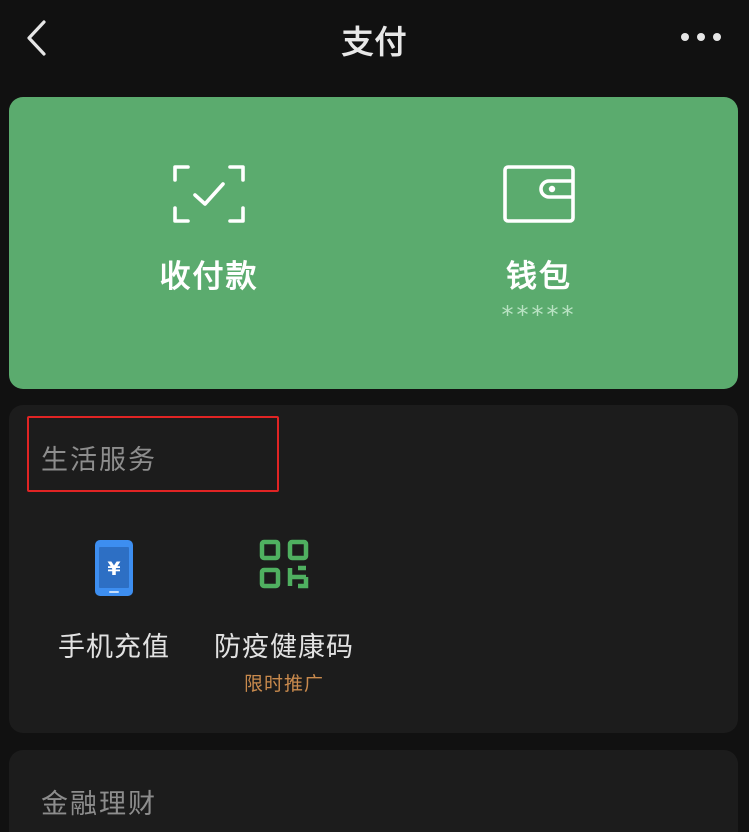 The width and height of the screenshot is (749, 832). What do you see at coordinates (373, 791) in the screenshot?
I see `finance-card: 金融理财` at bounding box center [373, 791].